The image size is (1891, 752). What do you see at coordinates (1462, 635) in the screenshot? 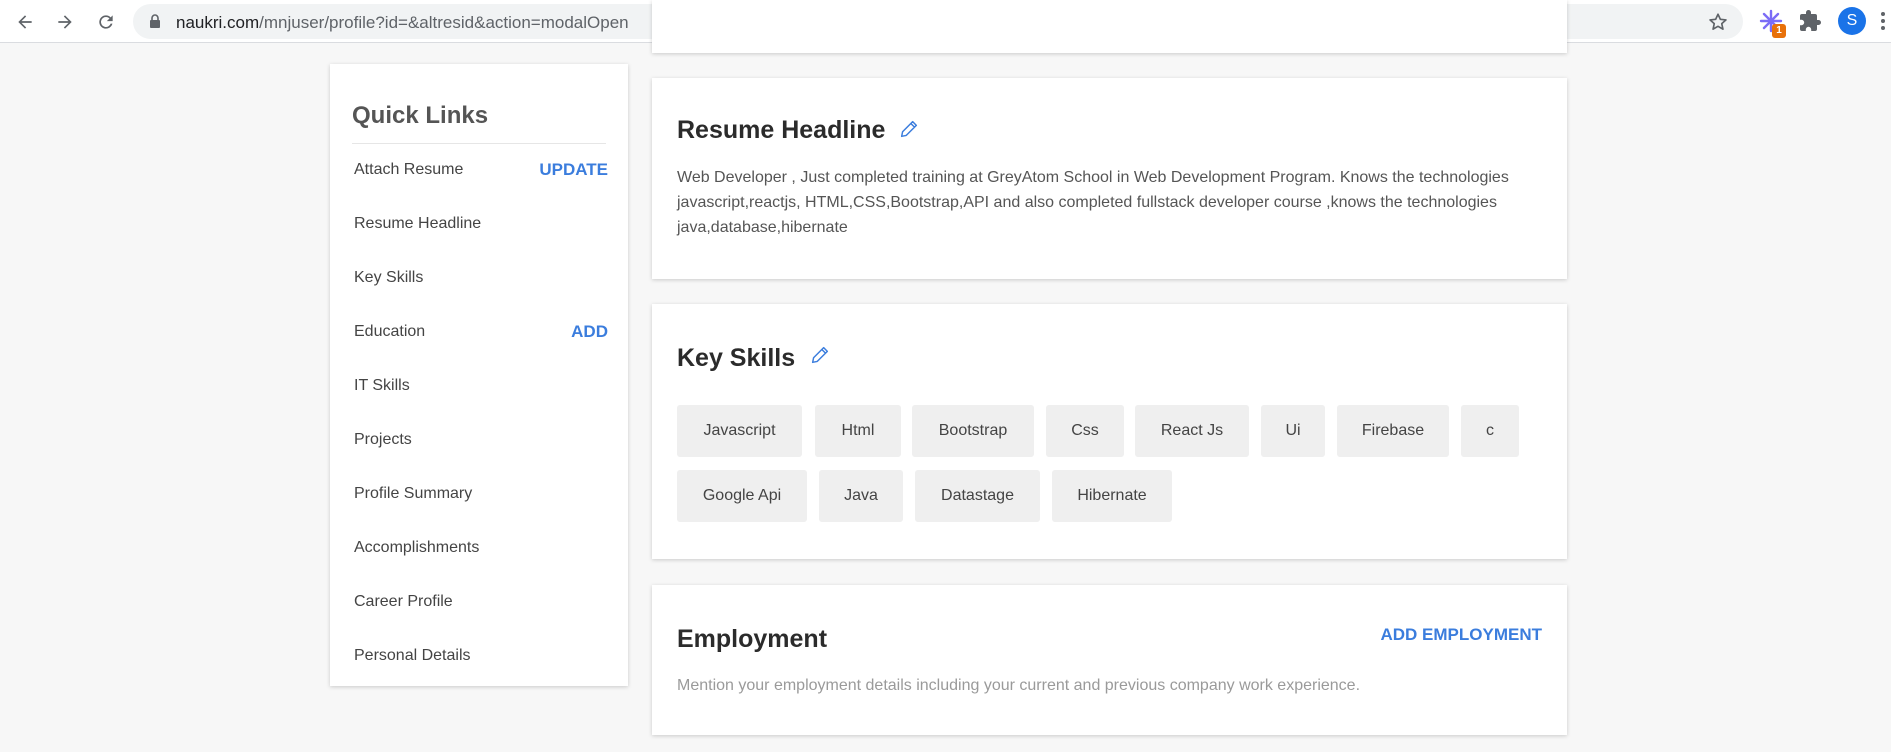
I see `add-employment-button: ADD EMPLOYMENT` at bounding box center [1462, 635].